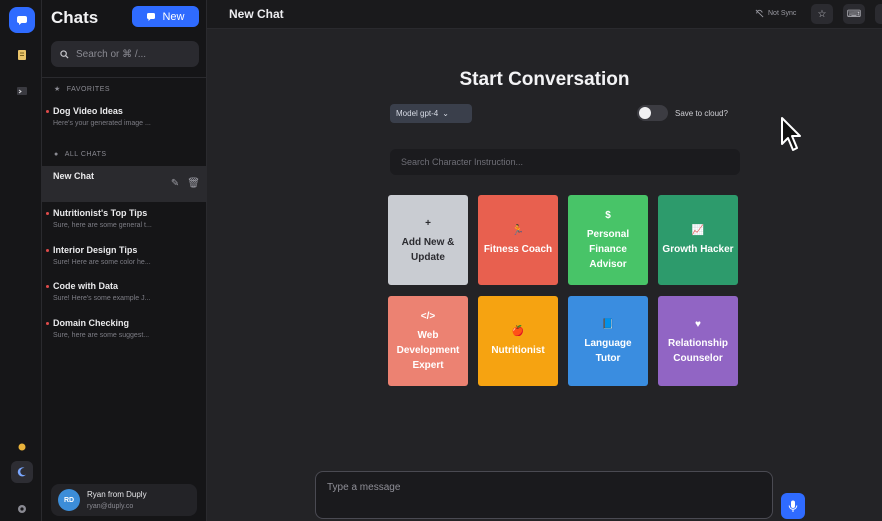  I want to click on dollar-icon: $, so click(608, 215).